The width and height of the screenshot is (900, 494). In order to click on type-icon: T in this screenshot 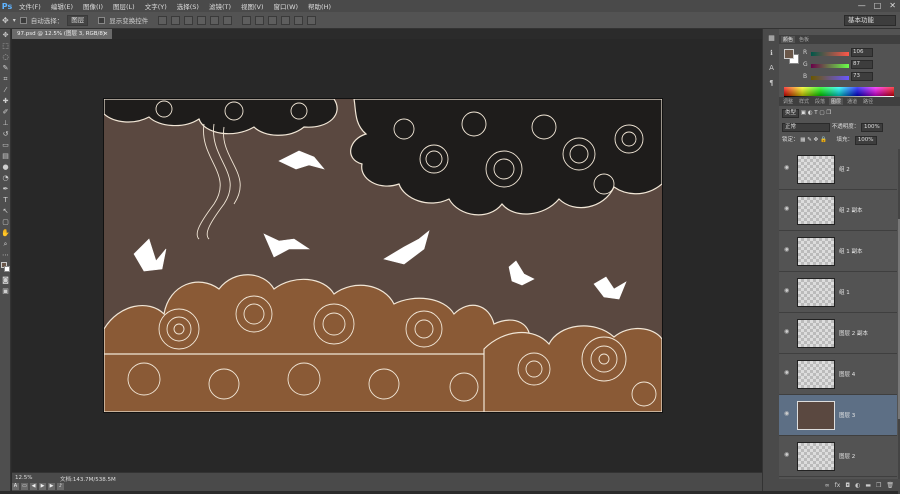, I will do `click(5, 200)`.